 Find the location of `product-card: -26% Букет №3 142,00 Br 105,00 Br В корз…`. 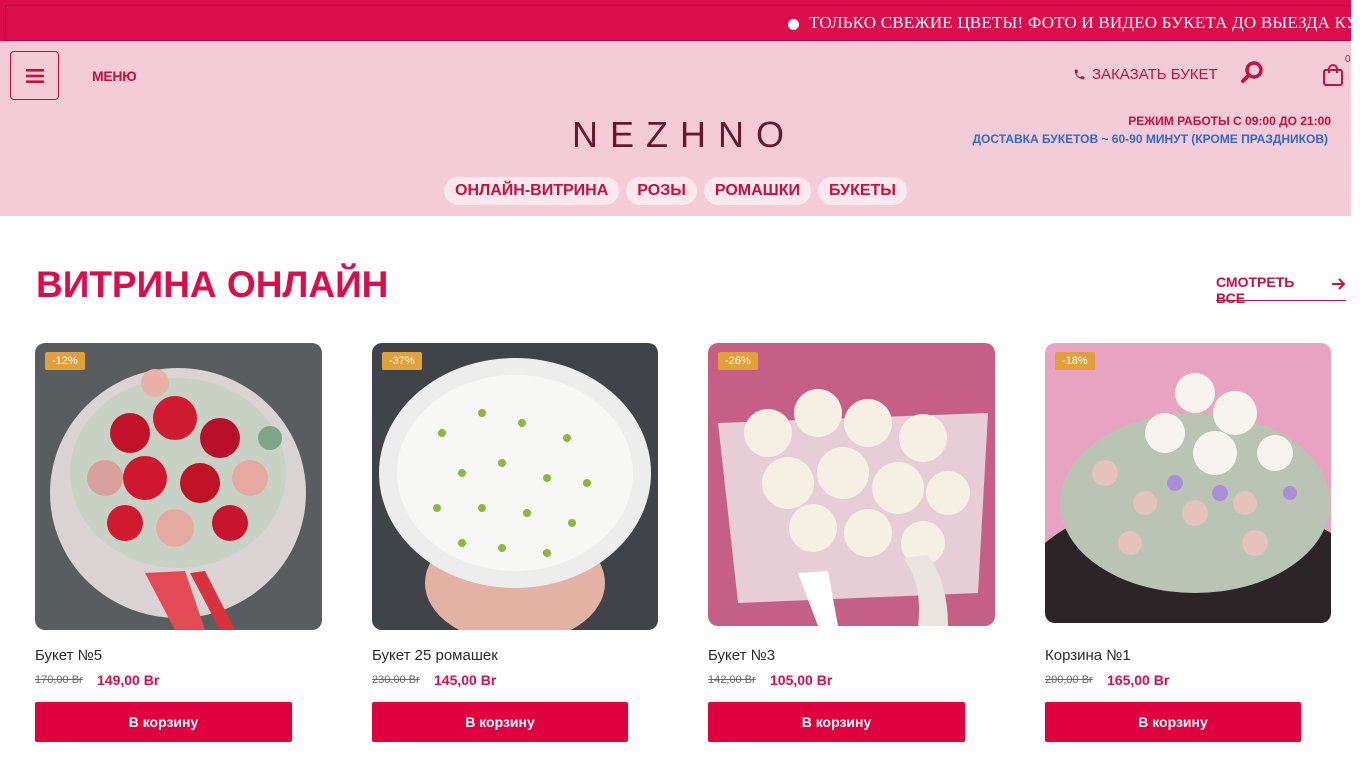

product-card: -26% Букет №3 142,00 Br 105,00 Br В корз… is located at coordinates (853, 542).